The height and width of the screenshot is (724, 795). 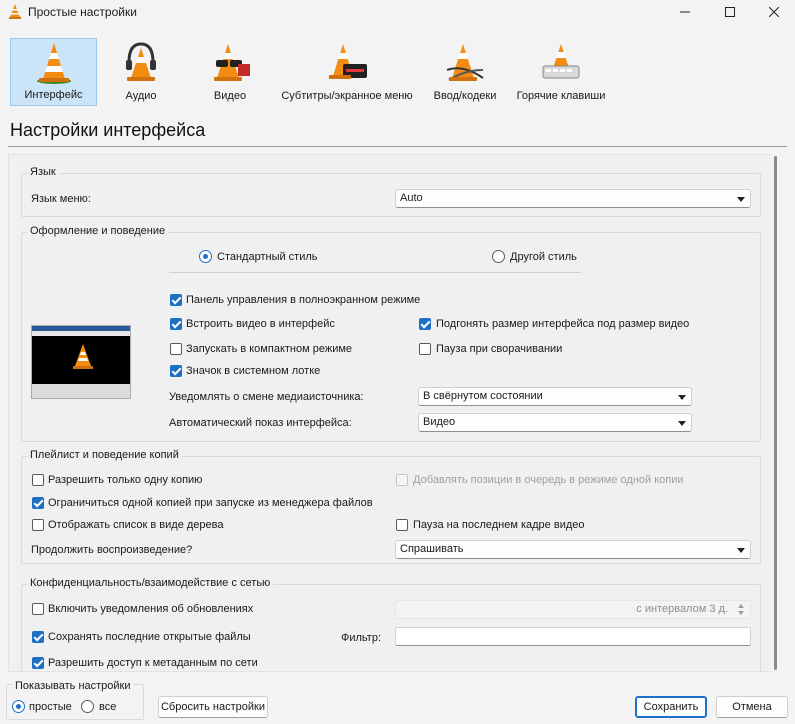 What do you see at coordinates (543, 257) in the screenshot?
I see `custom-style-label: Другой стиль` at bounding box center [543, 257].